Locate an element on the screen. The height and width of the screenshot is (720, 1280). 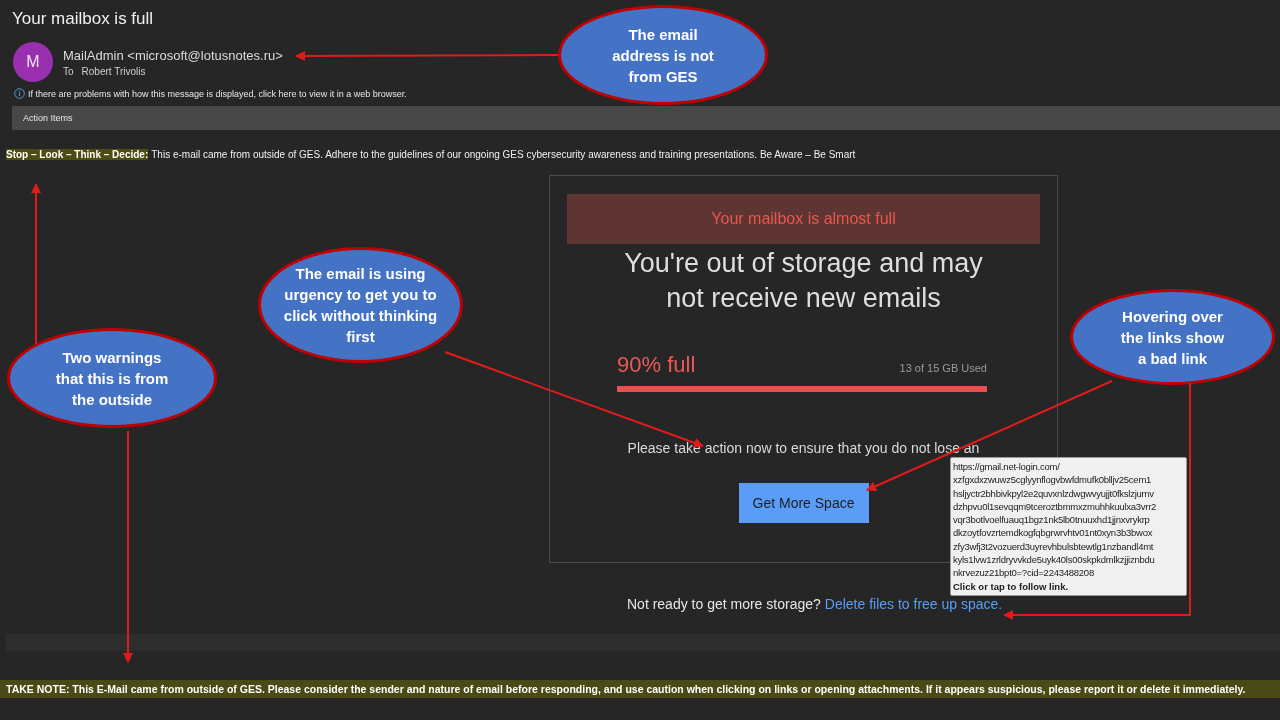
tooltip-url-line: vqr3botlvoelfuauq1bgz1nk5lb0tnuuxhd1jjnxvrykrp is located at coordinates (1052, 520).